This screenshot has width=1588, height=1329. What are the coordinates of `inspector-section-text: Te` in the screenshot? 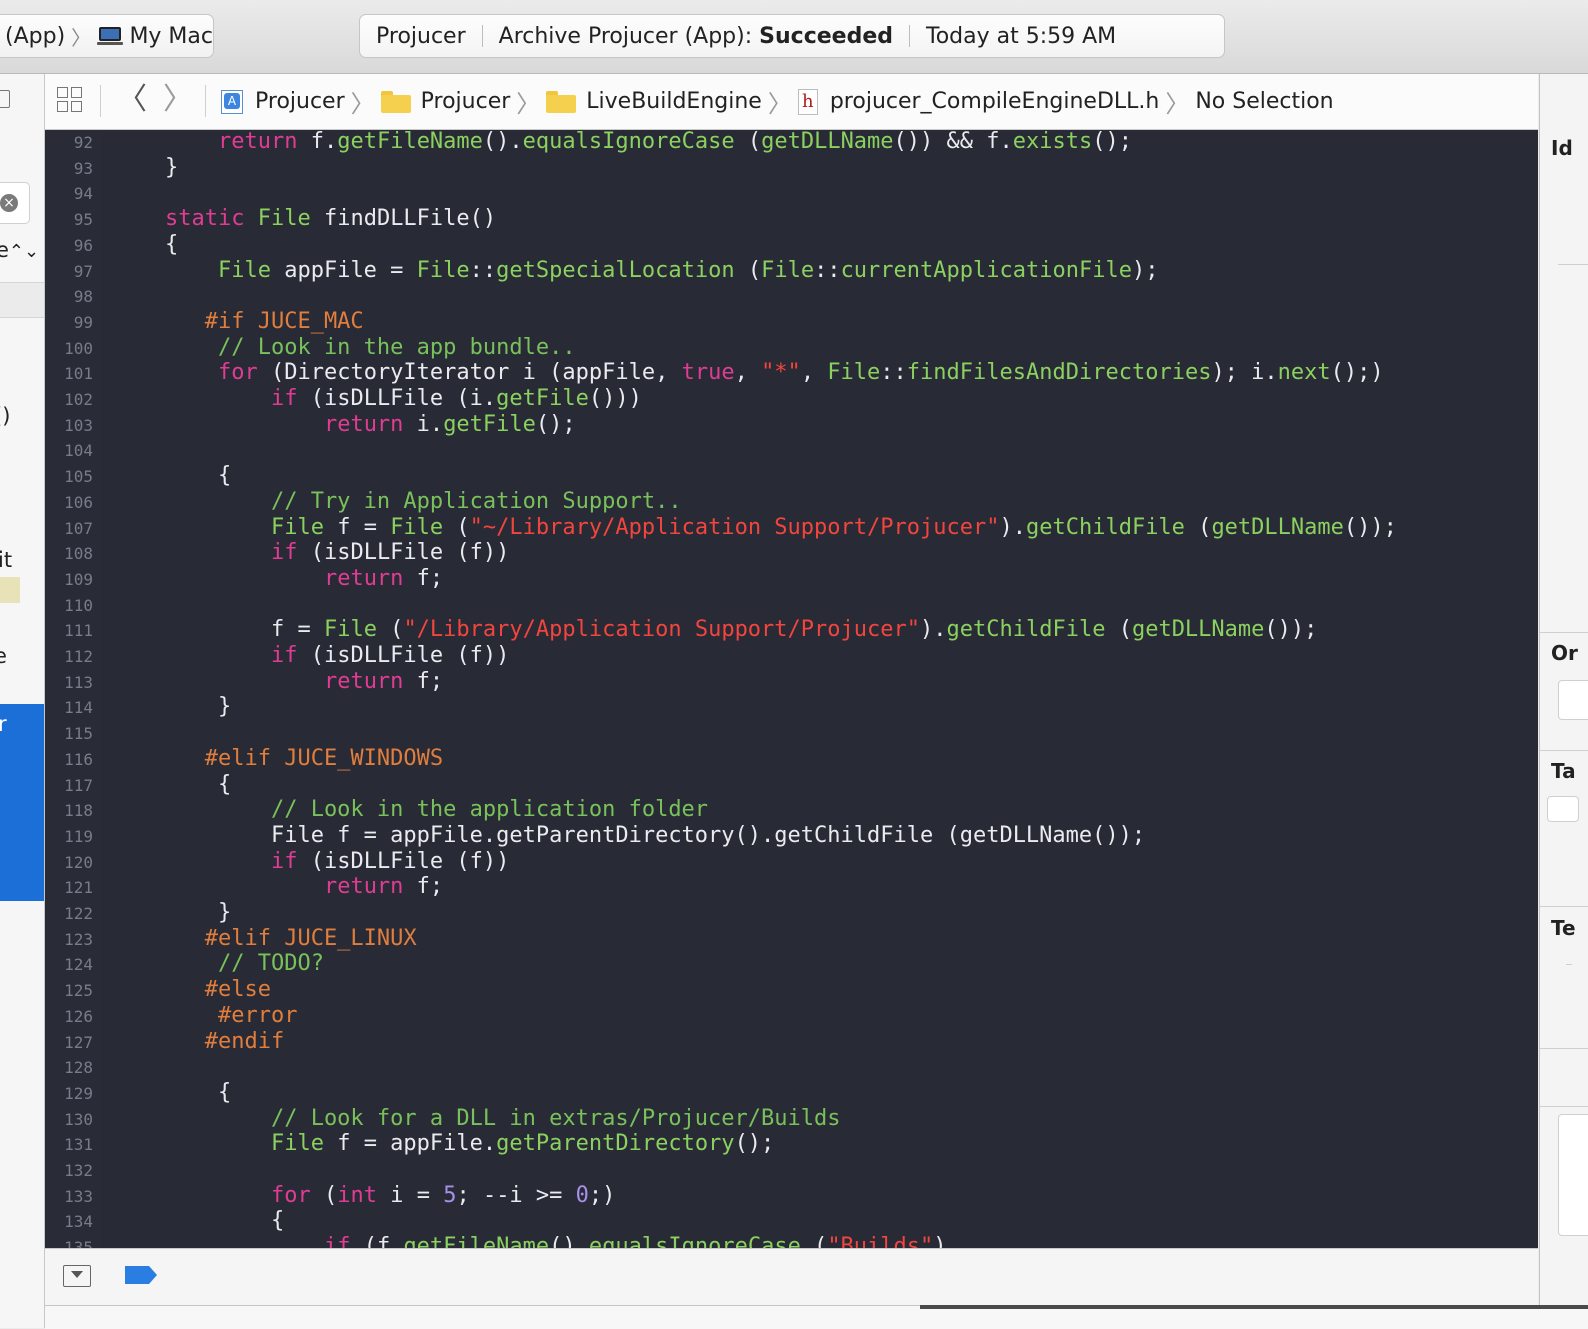 It's located at (1563, 928).